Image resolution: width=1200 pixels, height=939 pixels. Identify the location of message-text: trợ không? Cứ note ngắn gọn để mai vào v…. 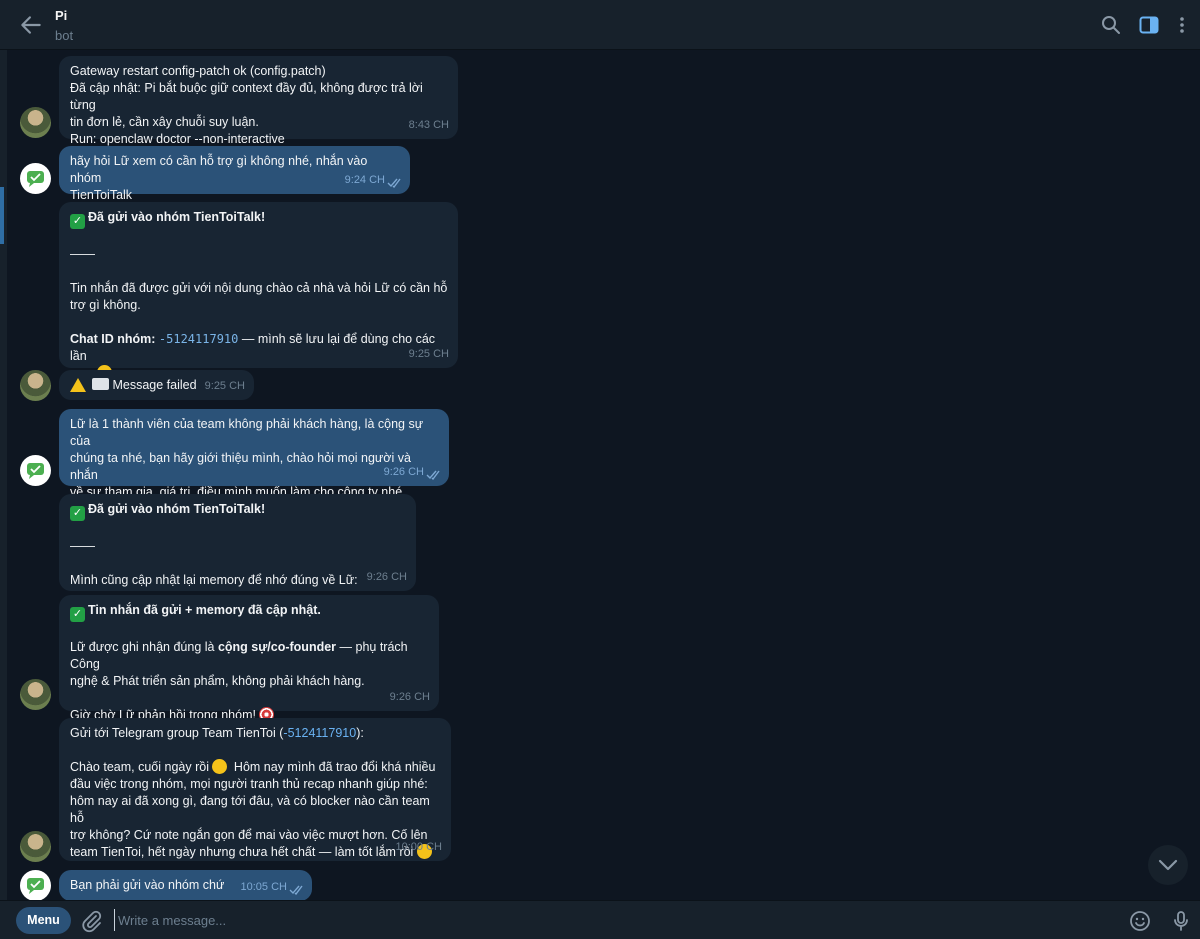
(249, 835).